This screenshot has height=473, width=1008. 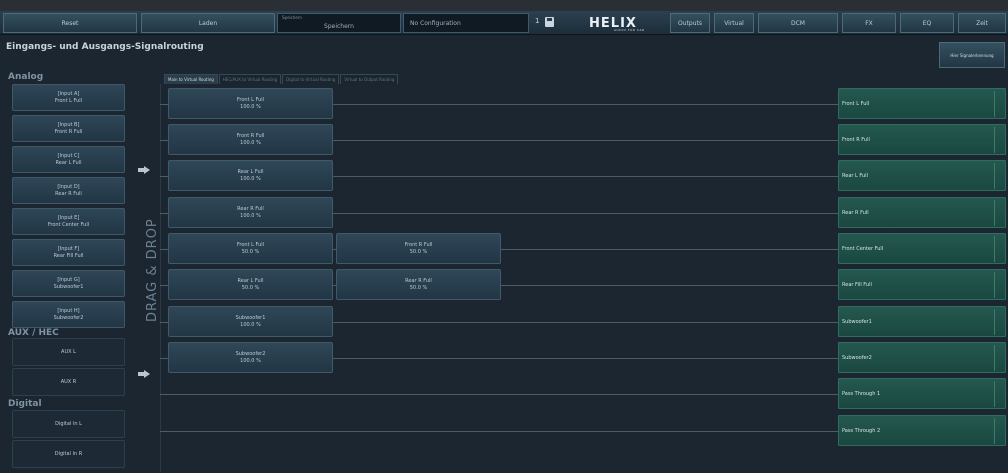 What do you see at coordinates (549, 22) in the screenshot?
I see `save-icon` at bounding box center [549, 22].